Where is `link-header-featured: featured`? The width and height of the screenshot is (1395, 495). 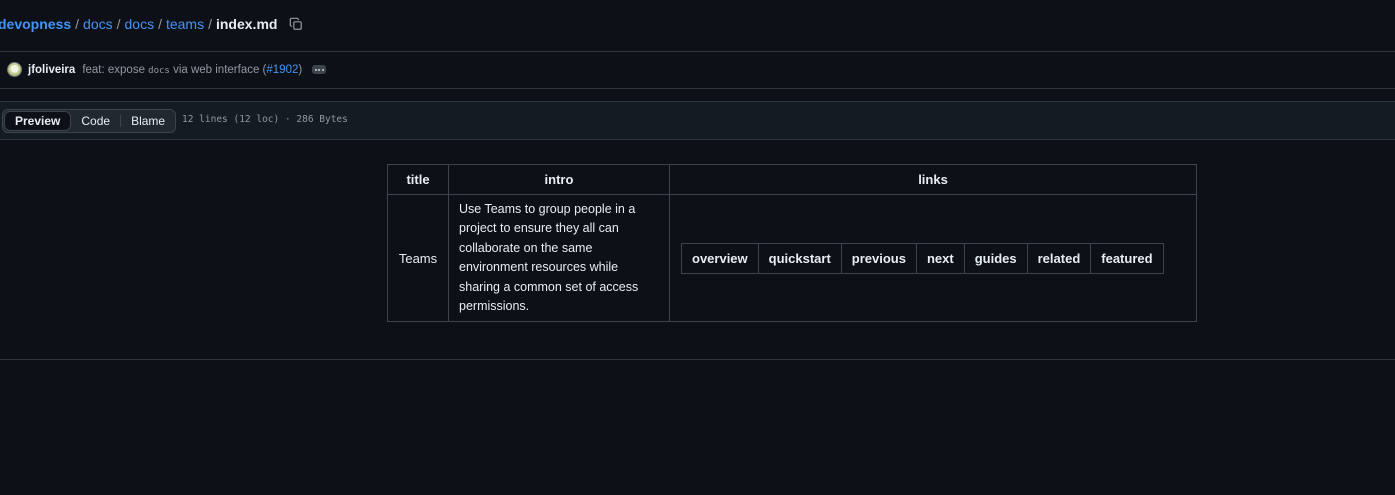 link-header-featured: featured is located at coordinates (1127, 258).